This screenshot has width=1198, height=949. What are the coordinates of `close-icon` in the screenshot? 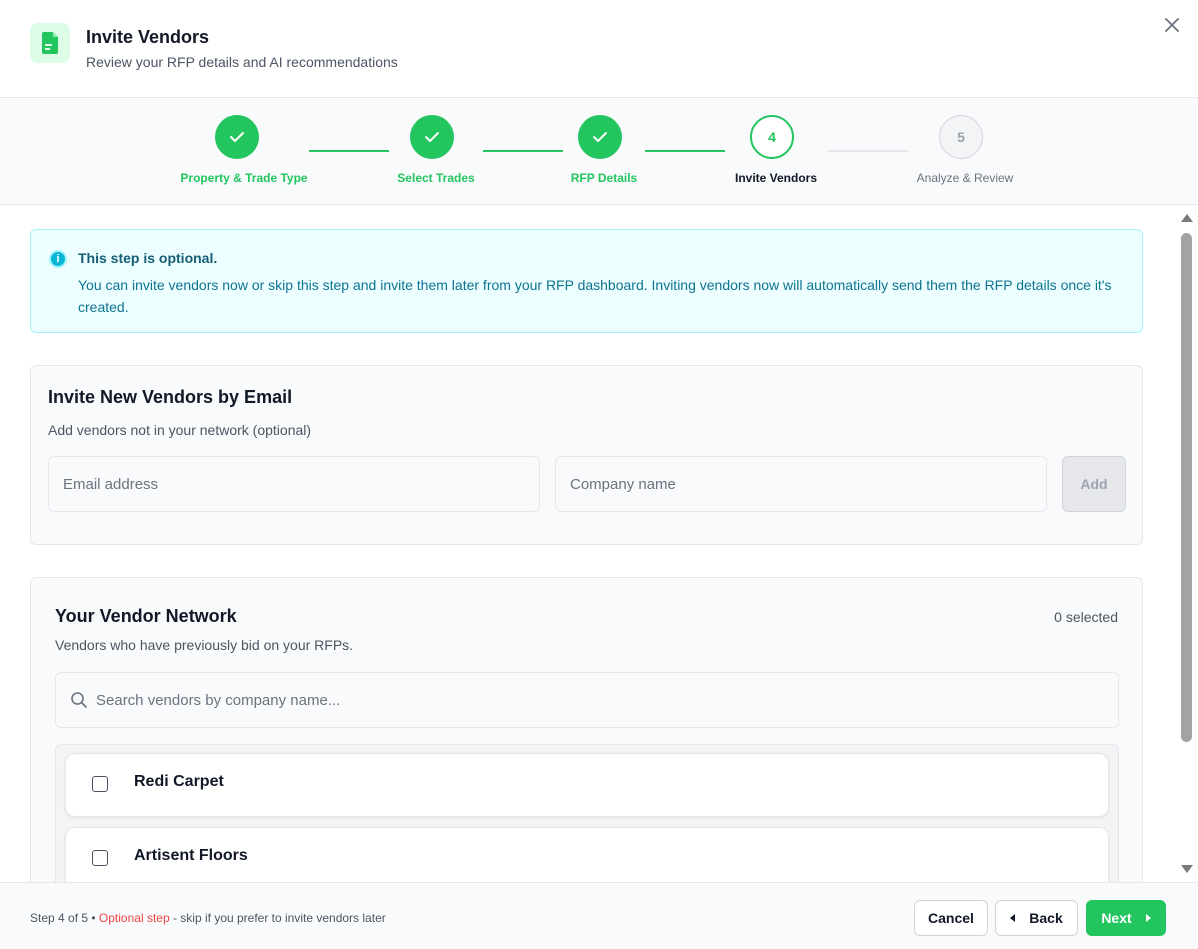 It's located at (1172, 25).